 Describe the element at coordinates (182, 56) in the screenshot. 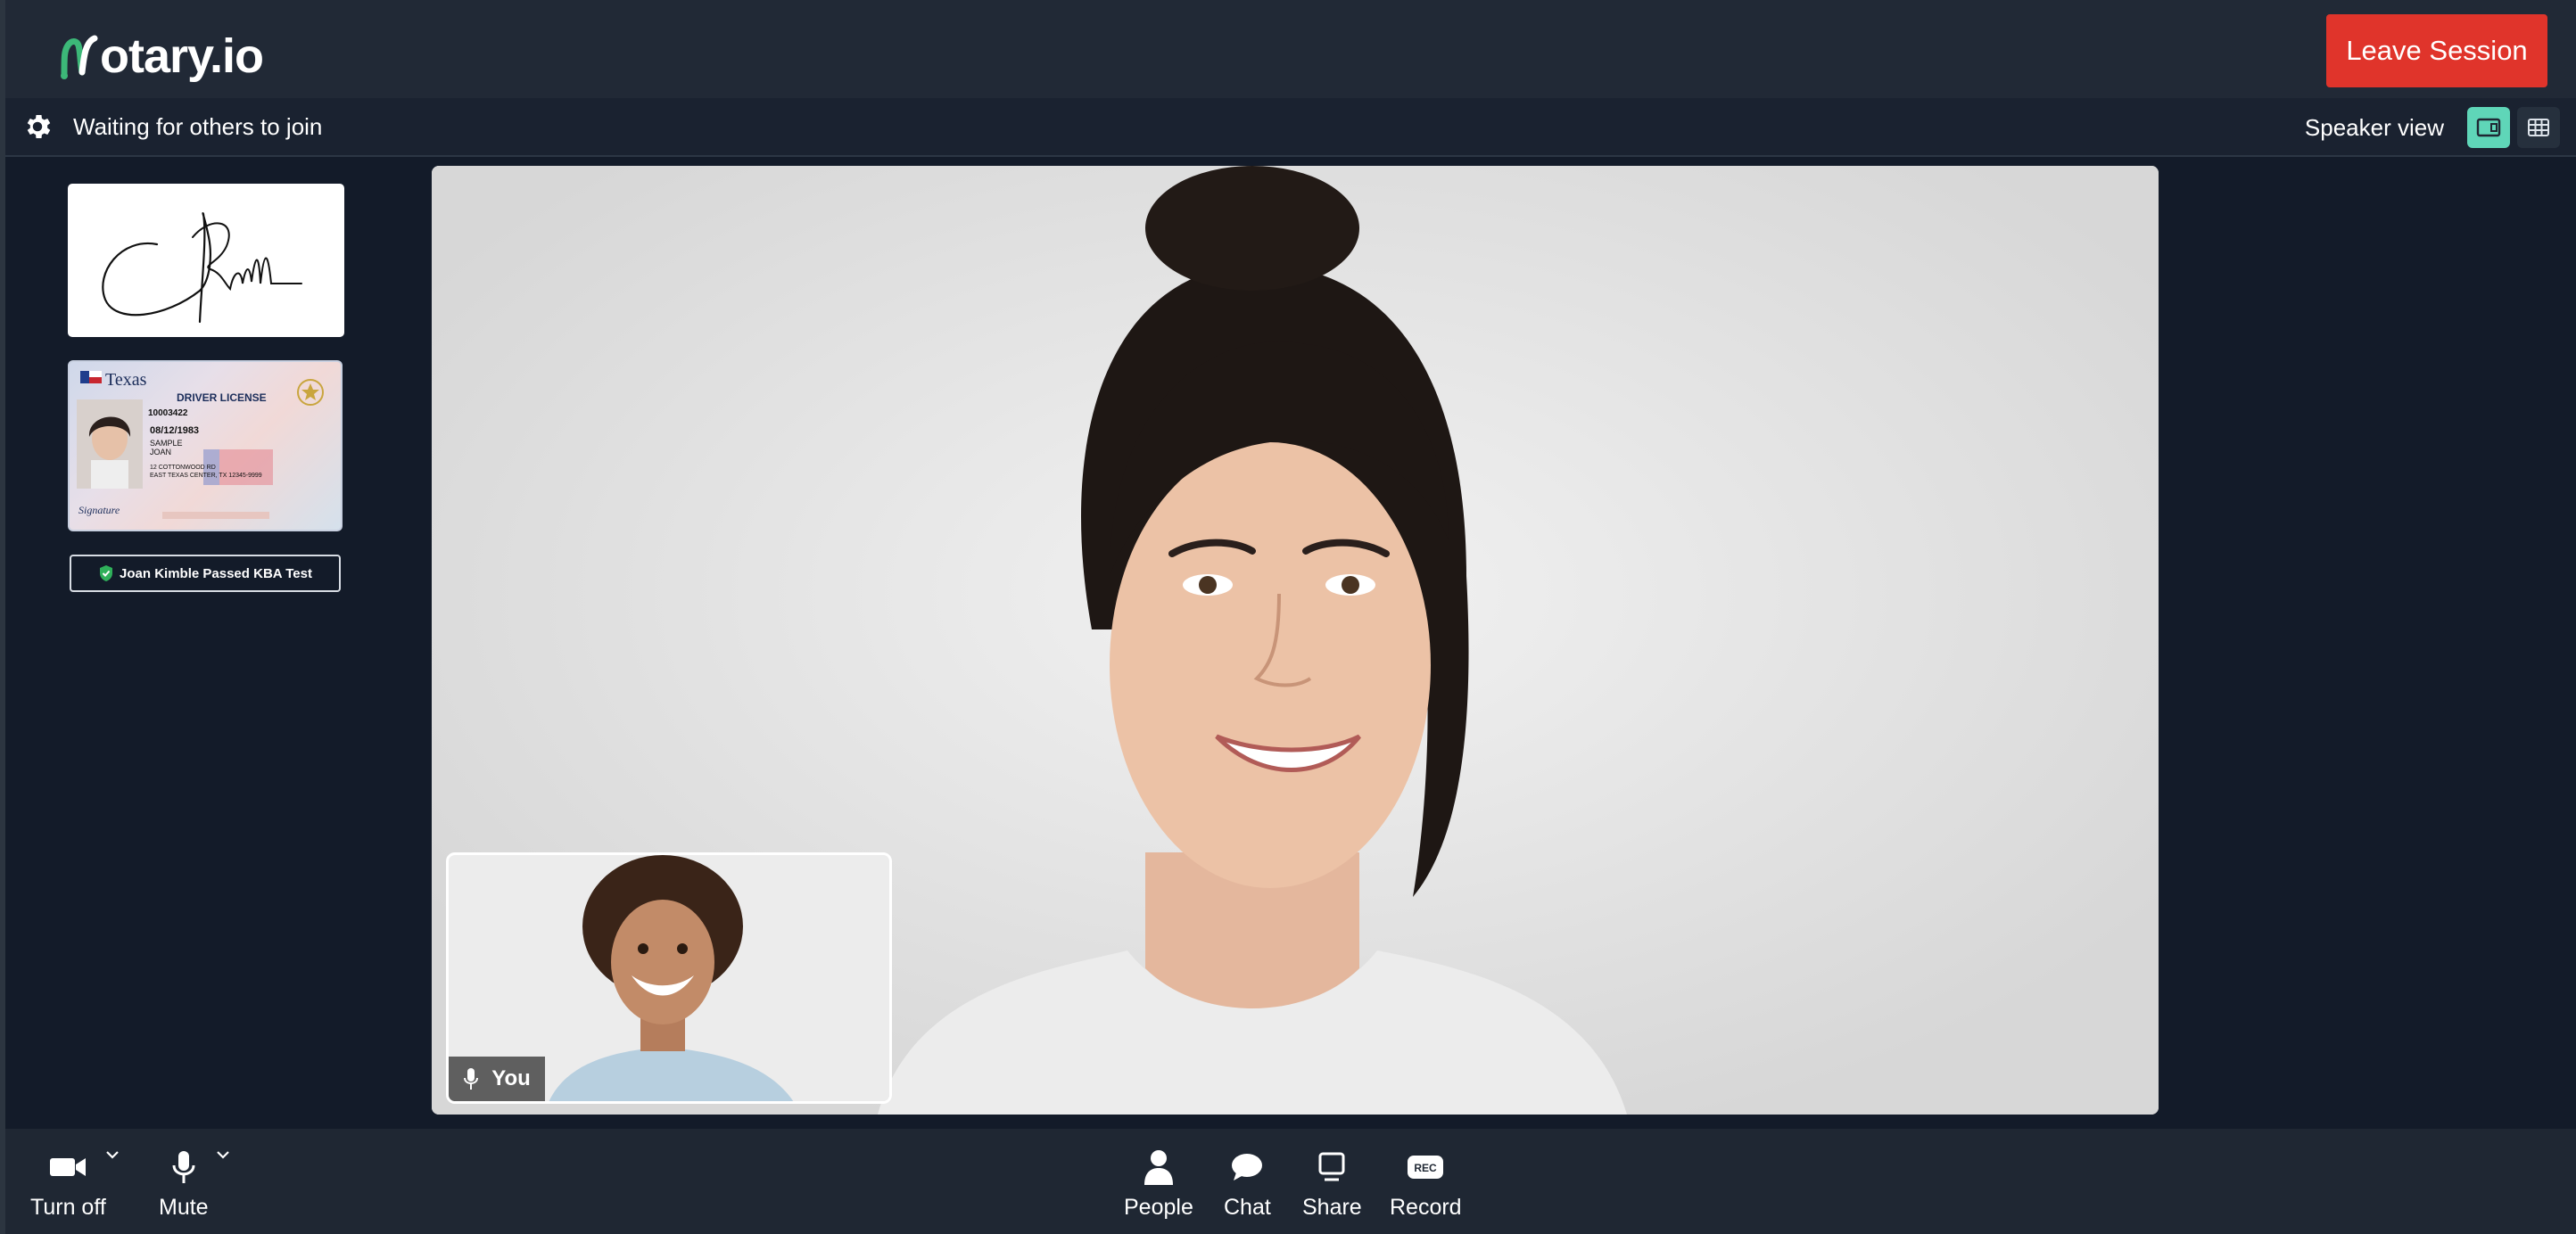

I see `logo-text: otary.io` at that location.